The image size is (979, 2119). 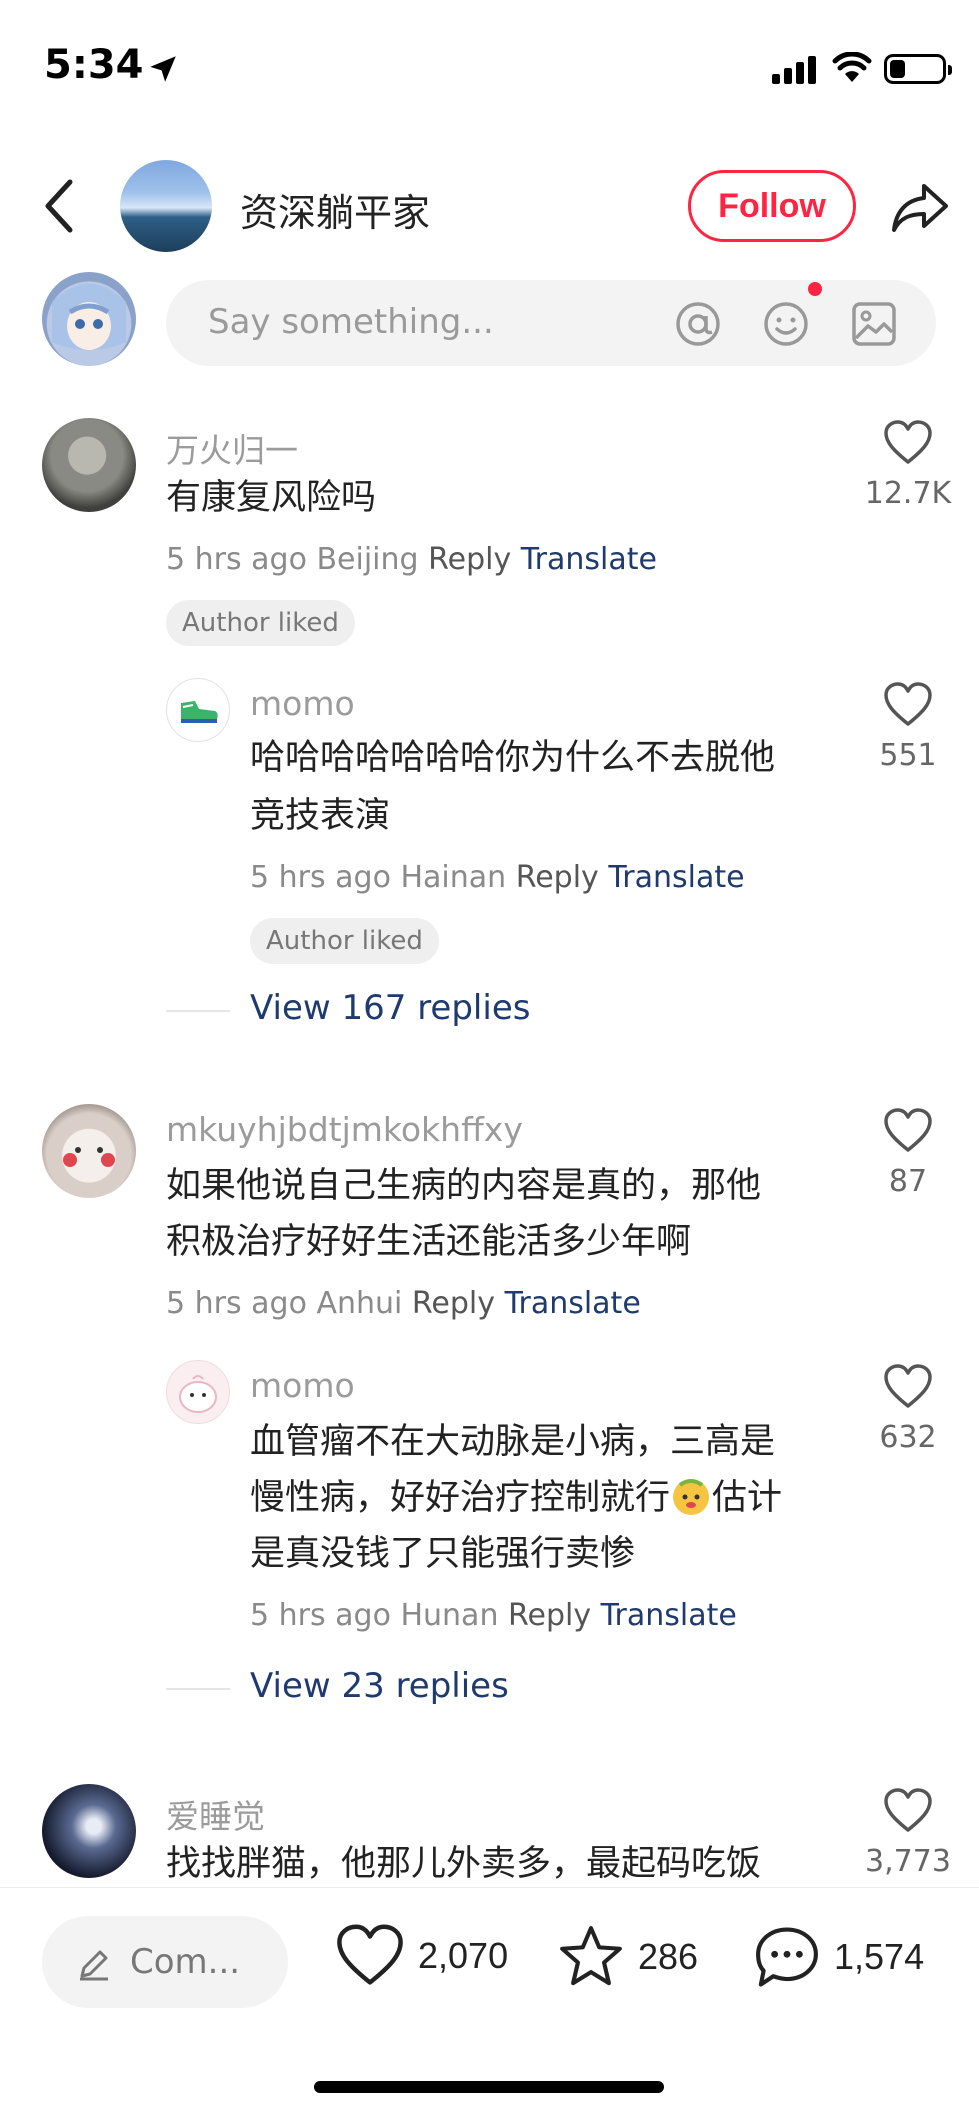 I want to click on follow-button: Follow, so click(x=772, y=206).